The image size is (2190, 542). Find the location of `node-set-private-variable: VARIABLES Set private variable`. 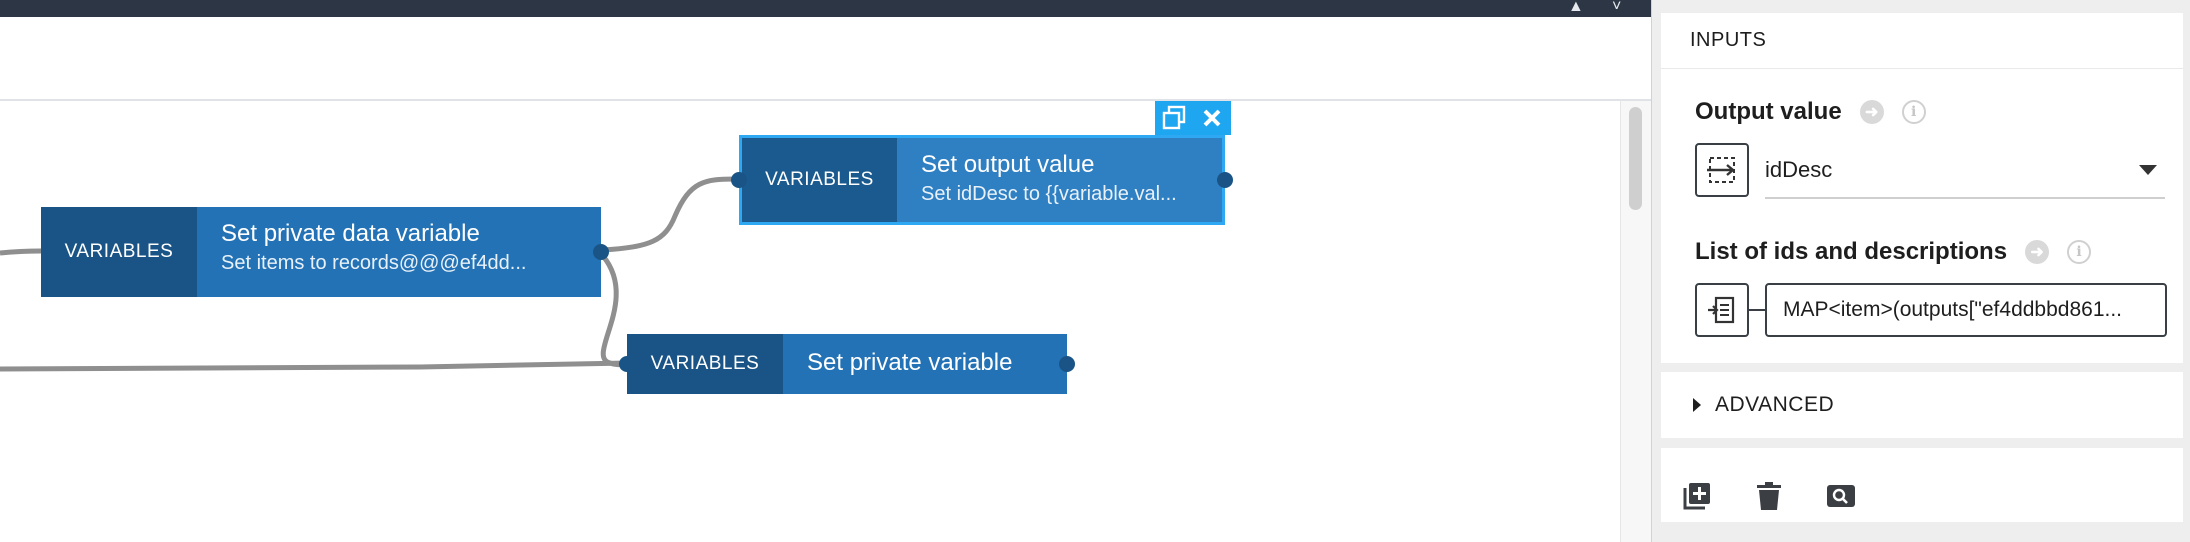

node-set-private-variable: VARIABLES Set private variable is located at coordinates (847, 364).